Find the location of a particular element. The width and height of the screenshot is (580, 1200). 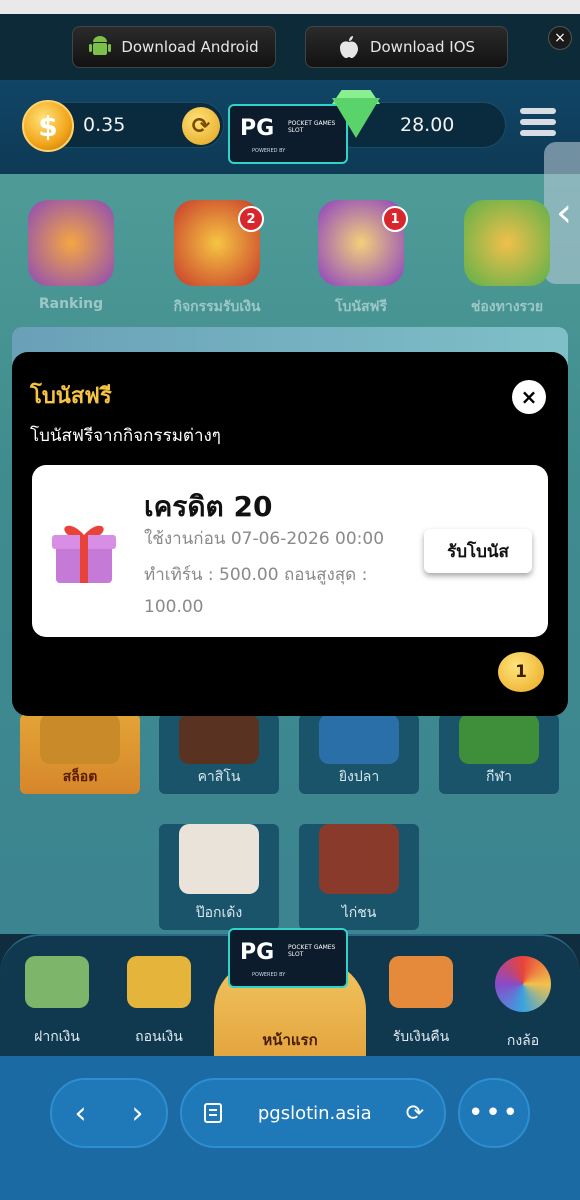

slot-machine-icon is located at coordinates (80, 739).